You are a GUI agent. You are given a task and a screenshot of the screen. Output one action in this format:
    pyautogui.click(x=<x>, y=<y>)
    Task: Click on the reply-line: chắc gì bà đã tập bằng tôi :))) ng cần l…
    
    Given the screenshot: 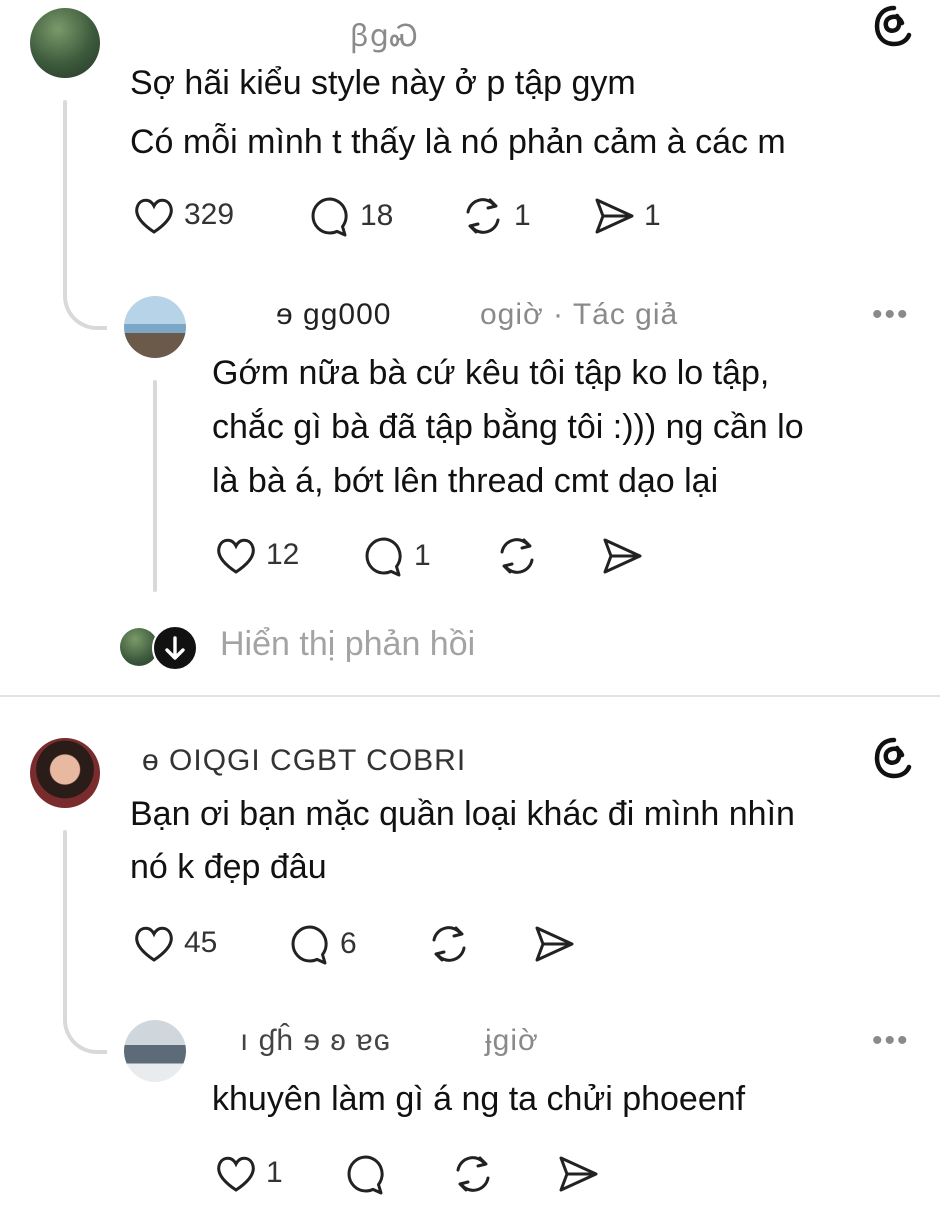 What is the action you would take?
    pyautogui.click(x=508, y=427)
    